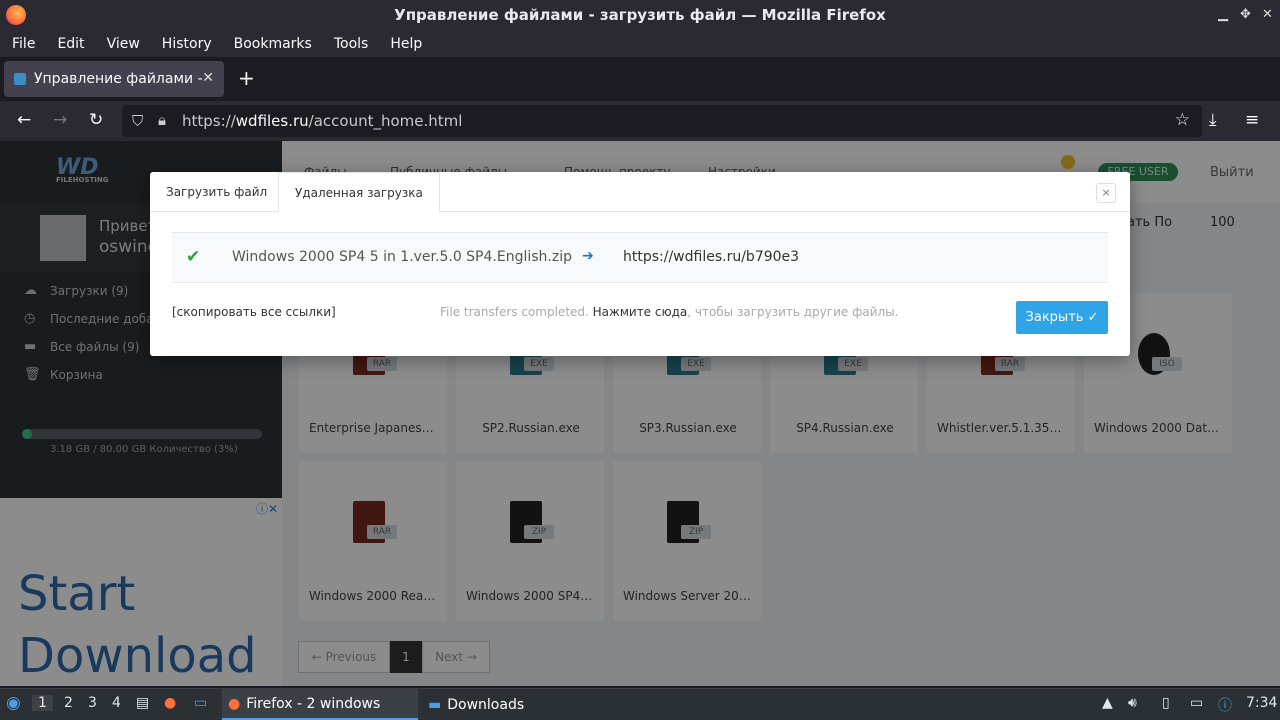 This screenshot has height=720, width=1280. Describe the element at coordinates (234, 703) in the screenshot. I see `firefox-task-icon: ●` at that location.